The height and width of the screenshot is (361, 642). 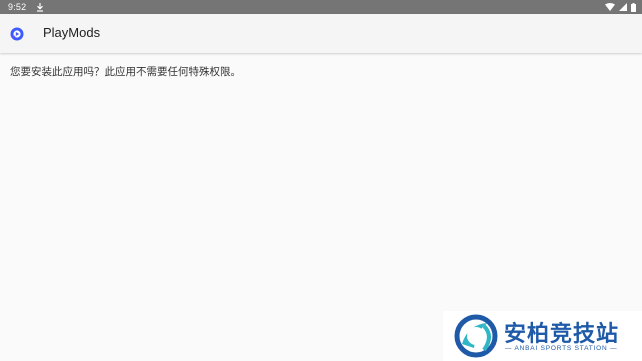 What do you see at coordinates (321, 33) in the screenshot?
I see `app-bar: PlayMods` at bounding box center [321, 33].